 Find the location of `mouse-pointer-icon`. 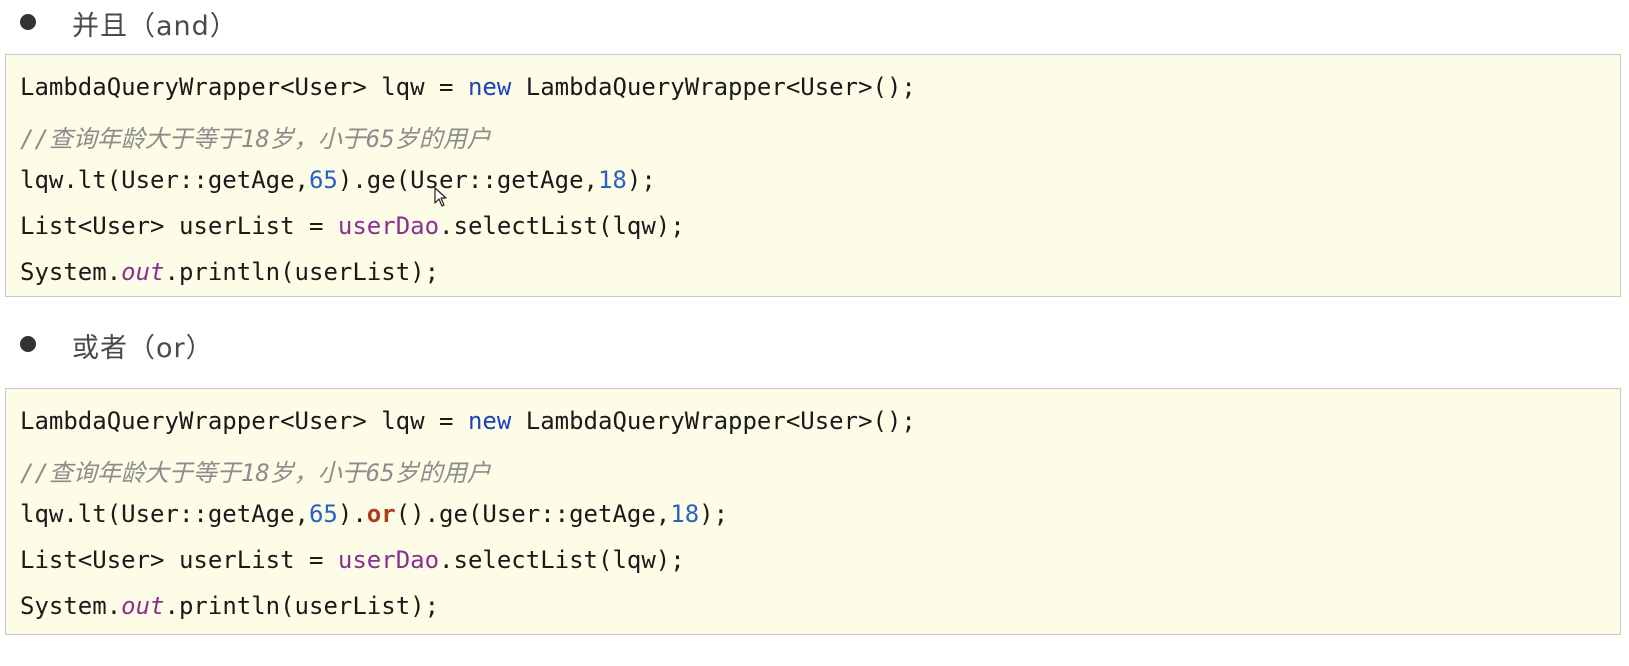

mouse-pointer-icon is located at coordinates (440, 197).